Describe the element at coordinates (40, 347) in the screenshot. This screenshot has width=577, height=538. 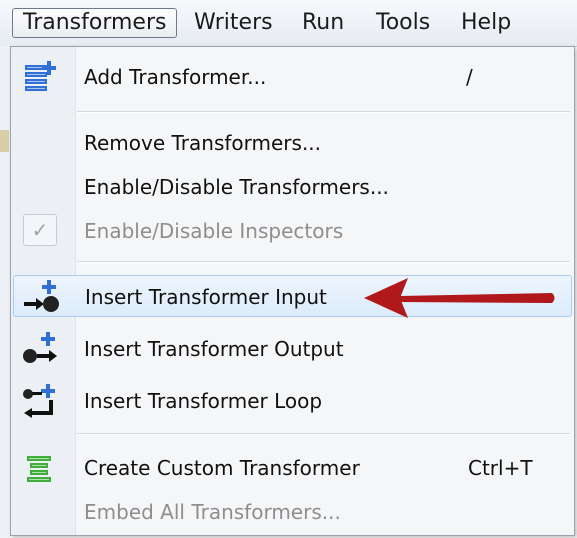
I see `insert-output-icon` at that location.